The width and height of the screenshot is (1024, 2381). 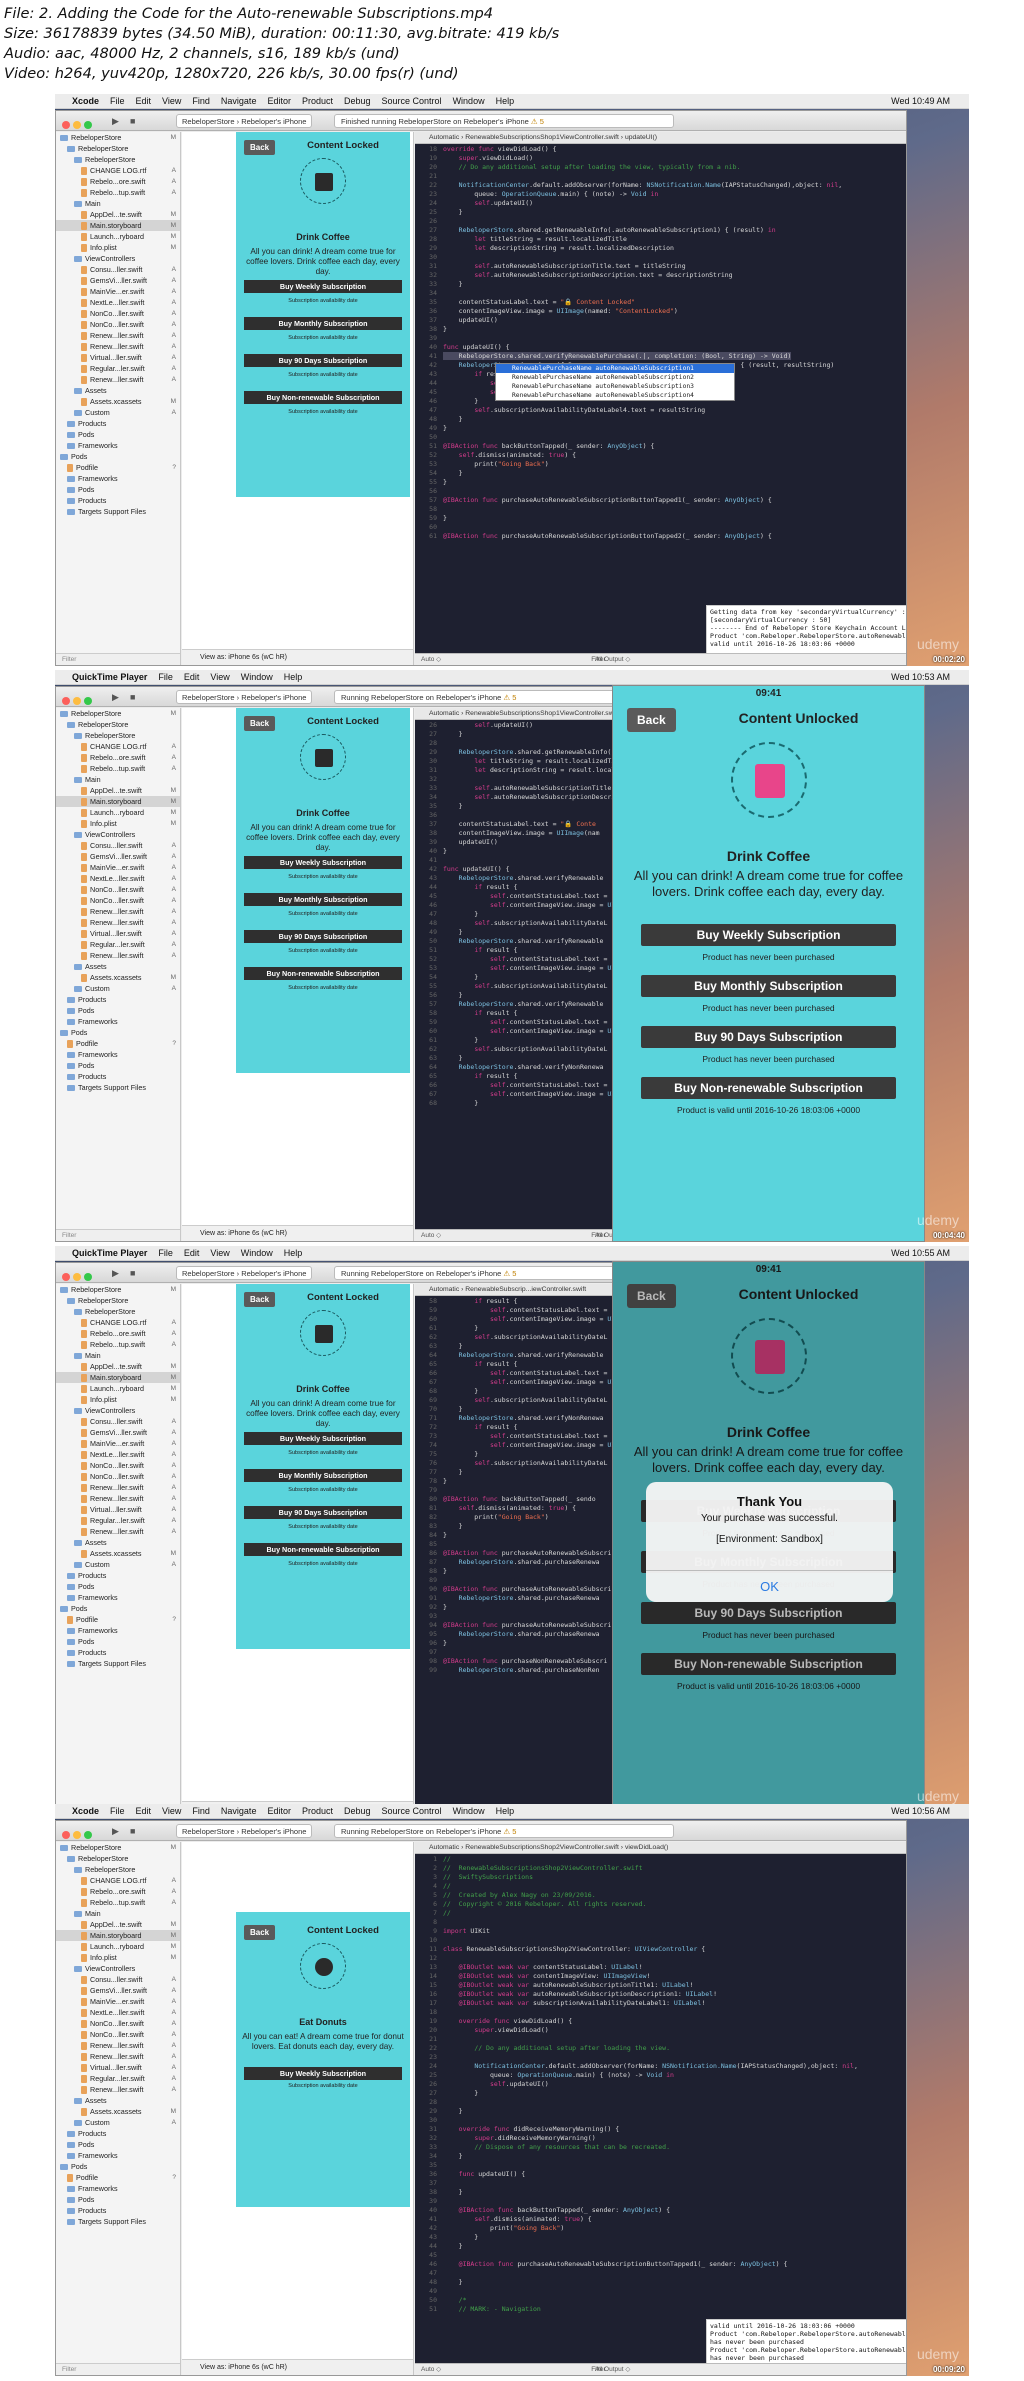 What do you see at coordinates (118, 2210) in the screenshot?
I see `navigator-item: Products` at bounding box center [118, 2210].